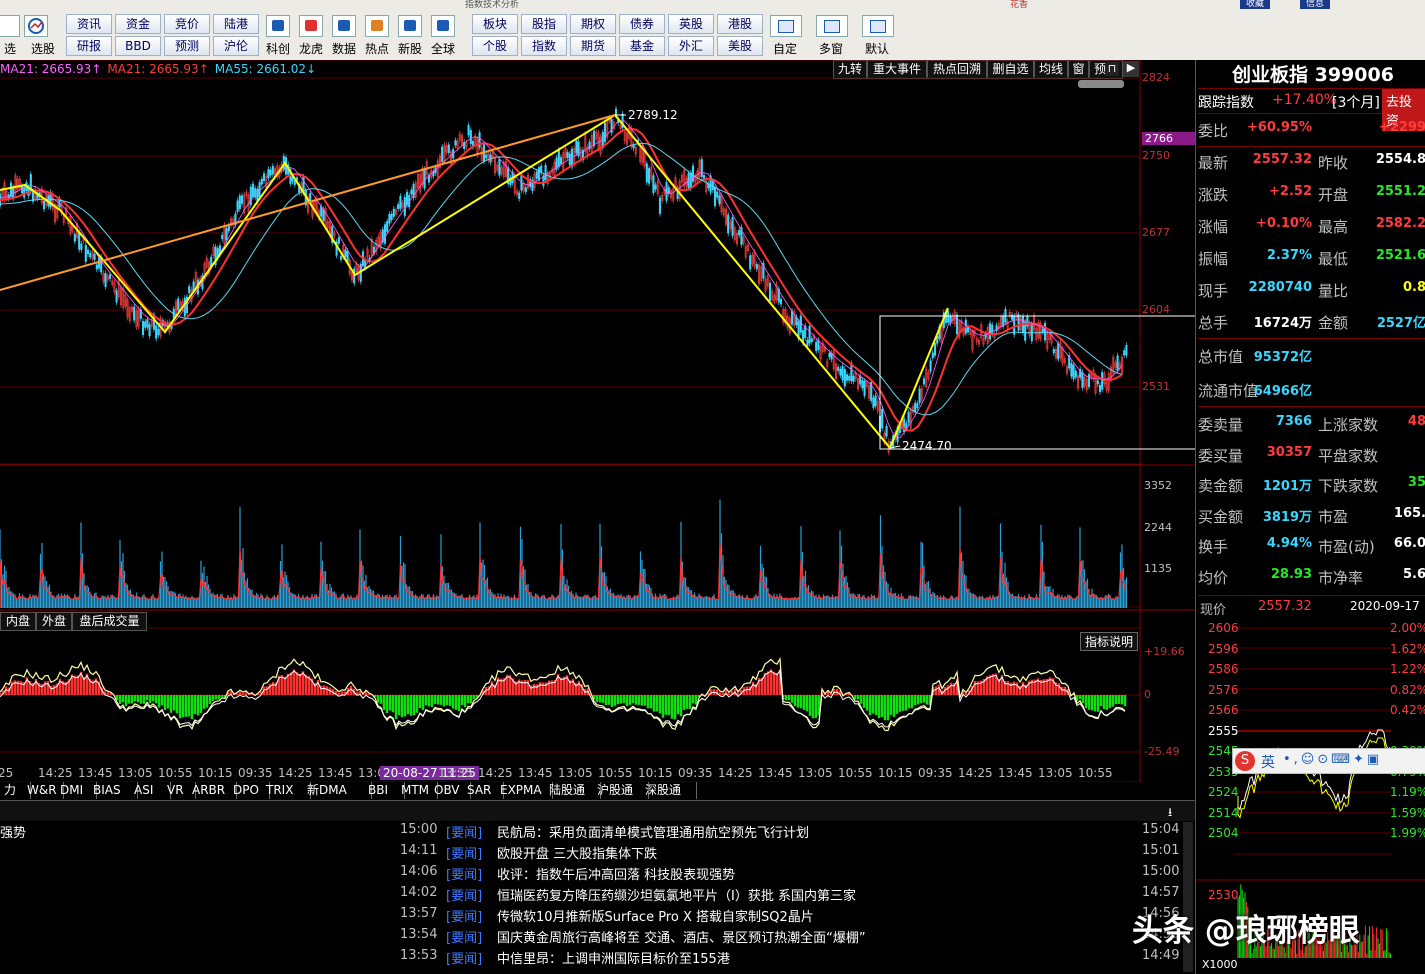 This screenshot has height=974, width=1425. Describe the element at coordinates (89, 24) in the screenshot. I see `toolbar-btn-资讯: 资讯` at that location.